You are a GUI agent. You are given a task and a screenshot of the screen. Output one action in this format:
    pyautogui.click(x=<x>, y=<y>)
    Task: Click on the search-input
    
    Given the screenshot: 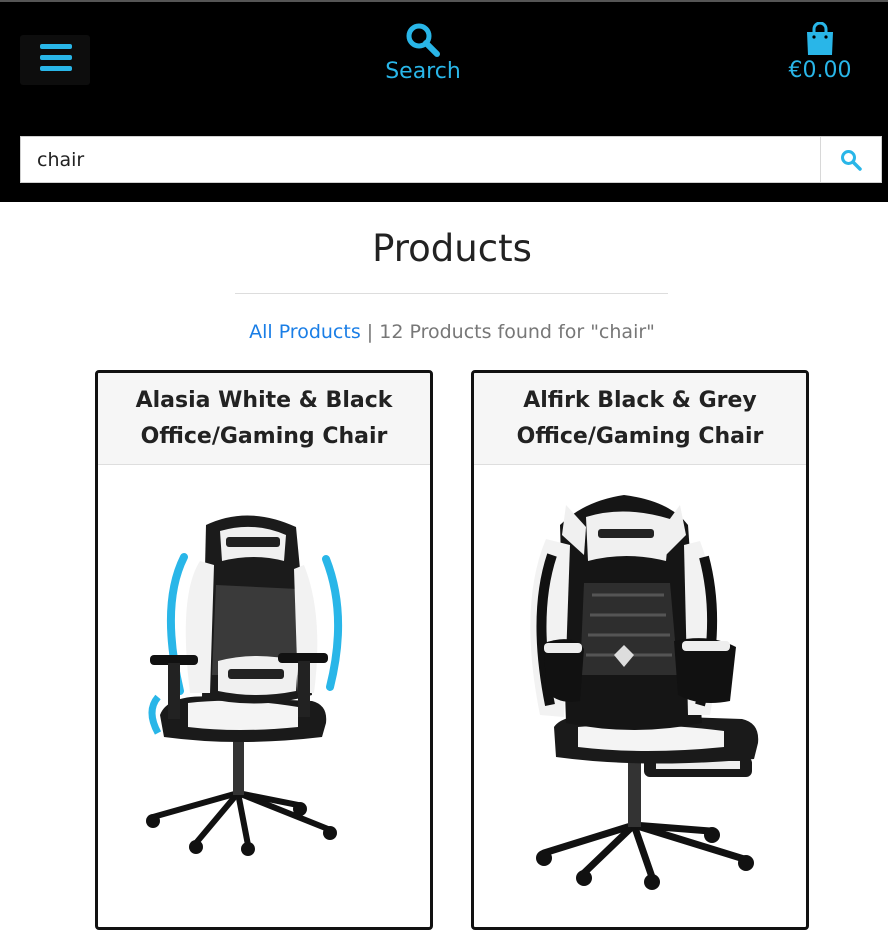 What is the action you would take?
    pyautogui.click(x=421, y=159)
    